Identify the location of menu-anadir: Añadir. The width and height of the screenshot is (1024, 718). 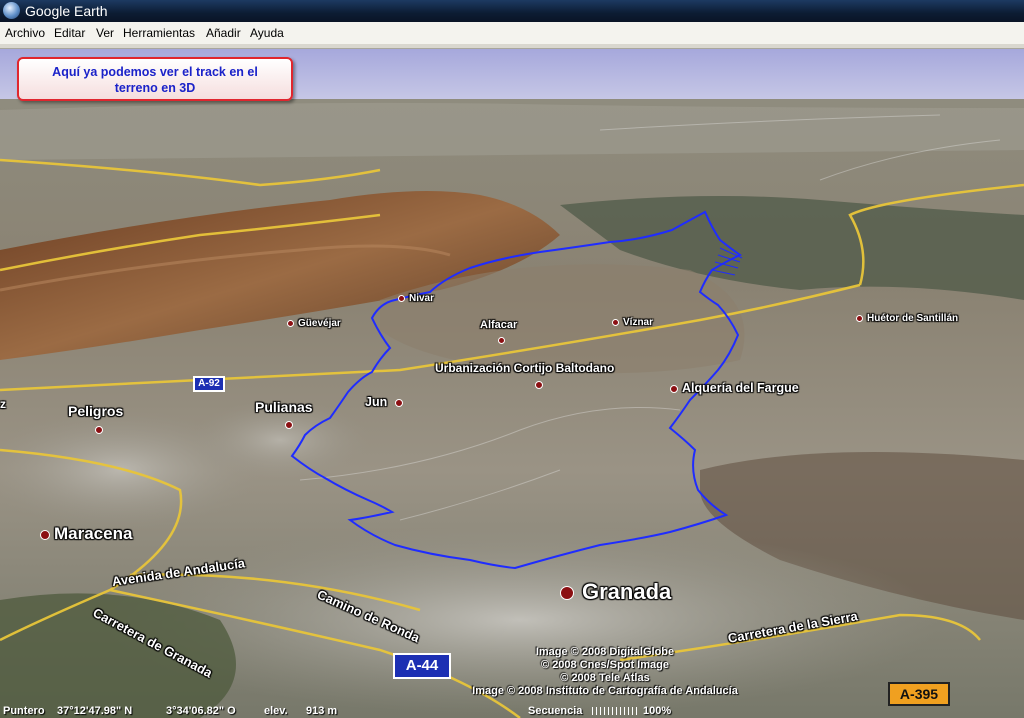
(223, 33).